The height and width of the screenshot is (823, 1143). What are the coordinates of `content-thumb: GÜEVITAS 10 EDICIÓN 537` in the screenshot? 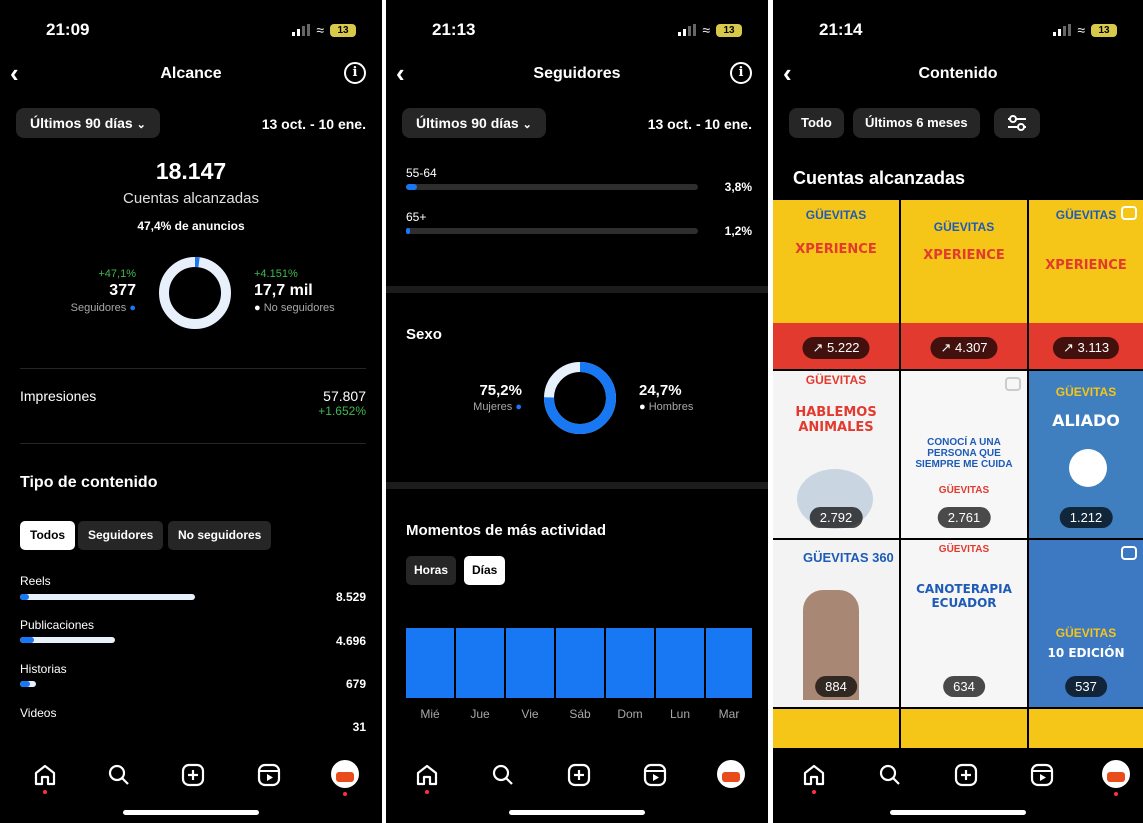 It's located at (1086, 623).